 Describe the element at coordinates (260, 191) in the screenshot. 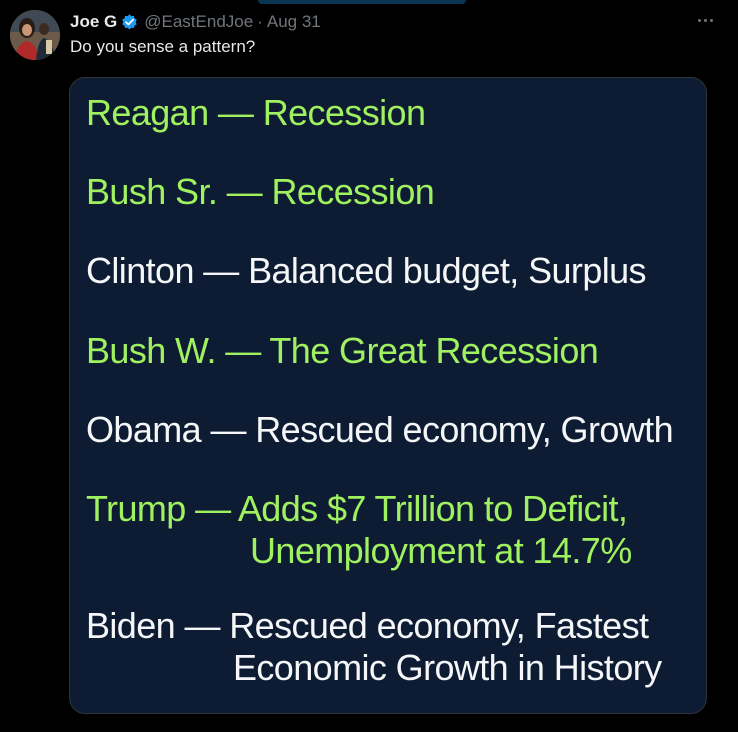

I see `image-line-bush-sr: Bush Sr. — Recession` at that location.